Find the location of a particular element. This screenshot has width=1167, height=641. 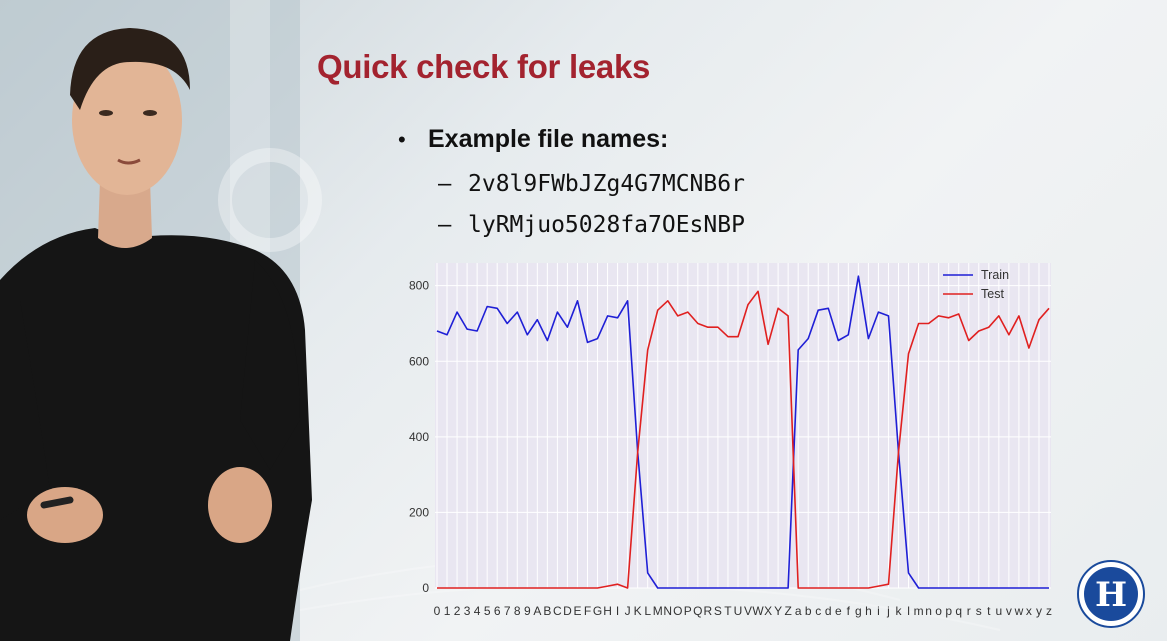

x-tick-label: 7 is located at coordinates (507, 611).